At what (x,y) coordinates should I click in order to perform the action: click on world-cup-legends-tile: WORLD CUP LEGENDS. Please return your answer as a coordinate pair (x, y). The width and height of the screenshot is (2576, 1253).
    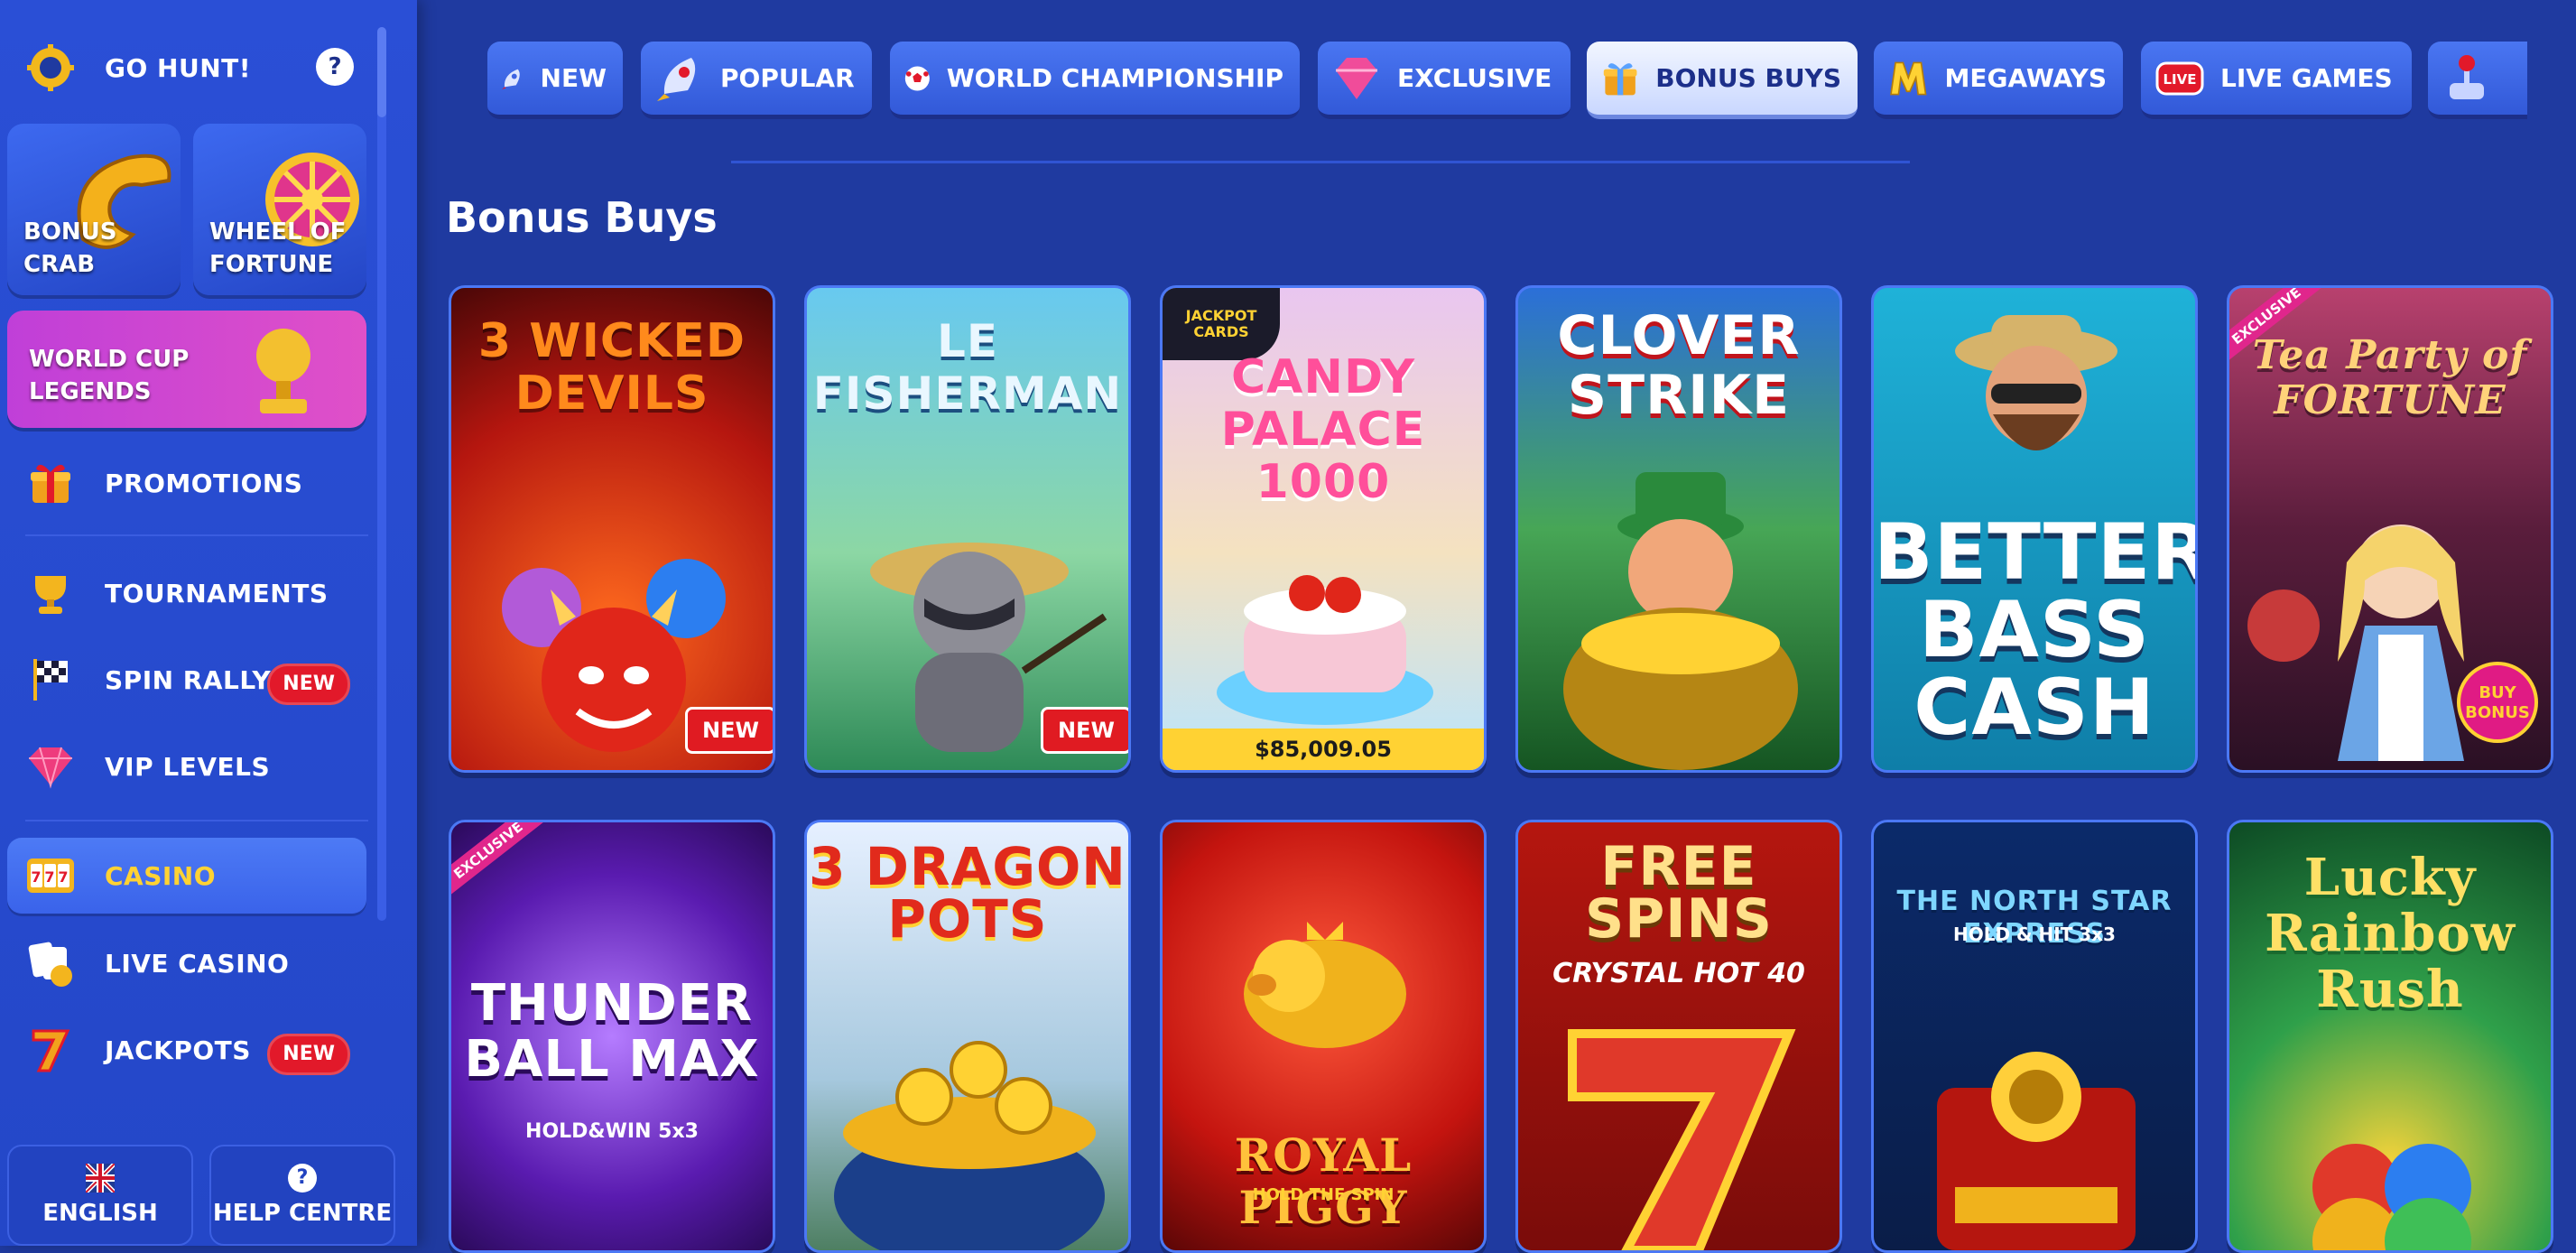
    Looking at the image, I should click on (186, 370).